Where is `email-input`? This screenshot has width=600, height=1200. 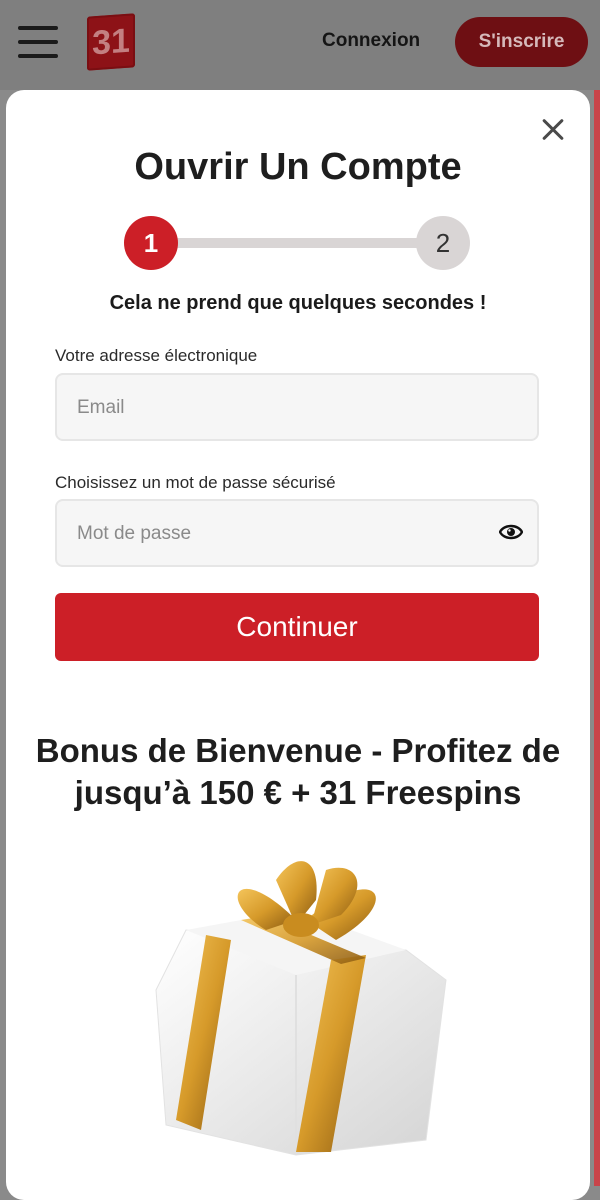
email-input is located at coordinates (287, 408).